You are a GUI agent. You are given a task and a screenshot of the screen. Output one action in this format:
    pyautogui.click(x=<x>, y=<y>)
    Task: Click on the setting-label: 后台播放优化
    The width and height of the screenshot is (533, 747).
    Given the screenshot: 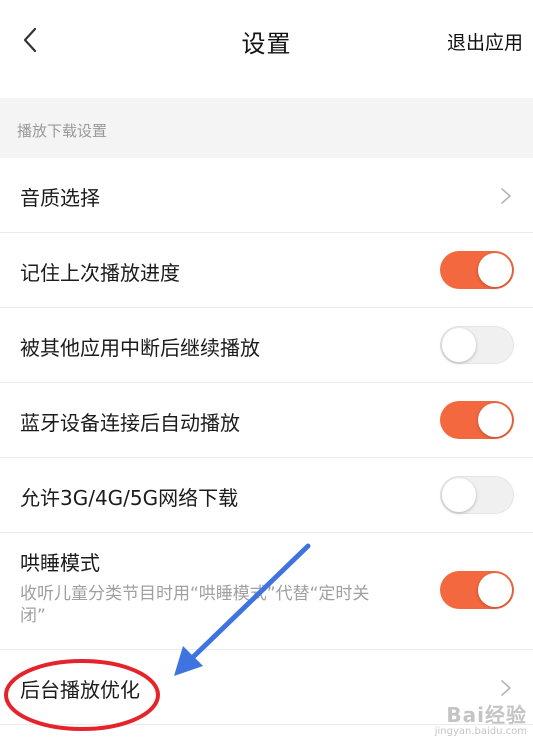 What is the action you would take?
    pyautogui.click(x=80, y=690)
    